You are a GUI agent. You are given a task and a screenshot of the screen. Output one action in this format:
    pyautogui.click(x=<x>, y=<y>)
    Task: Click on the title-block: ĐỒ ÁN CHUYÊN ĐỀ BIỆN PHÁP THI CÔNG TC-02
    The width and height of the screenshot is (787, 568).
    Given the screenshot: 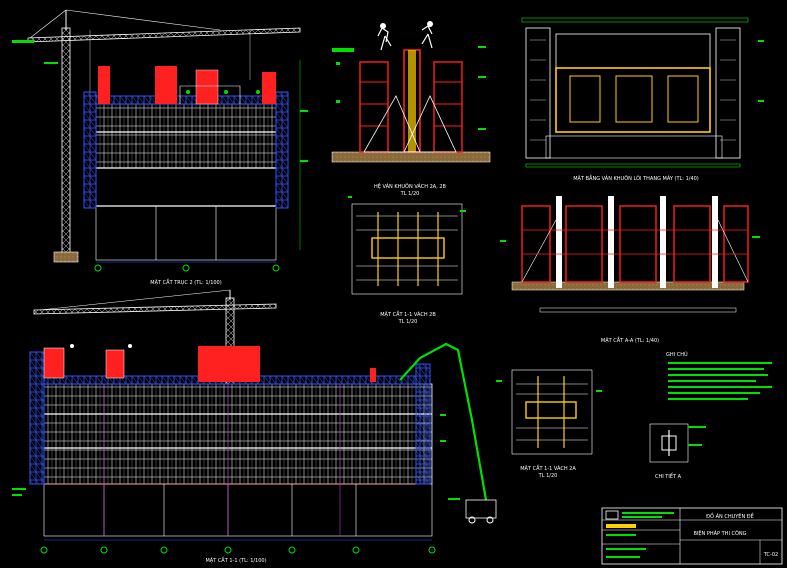 What is the action you would take?
    pyautogui.click(x=692, y=536)
    